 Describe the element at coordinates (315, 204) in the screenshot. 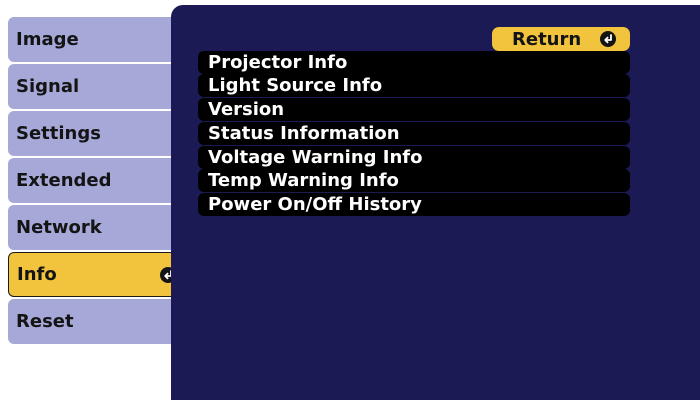

I see `menu-item-label: Power On/Off History` at that location.